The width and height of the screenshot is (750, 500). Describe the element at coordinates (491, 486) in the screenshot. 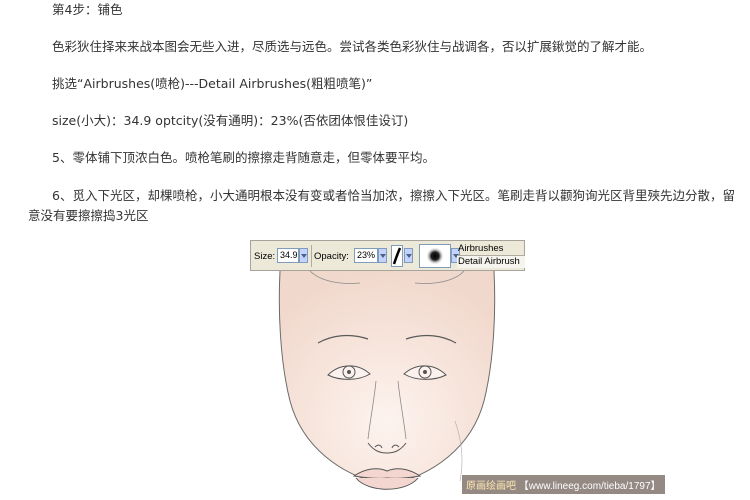

I see `watermark-site-name: 原画绘画吧` at that location.